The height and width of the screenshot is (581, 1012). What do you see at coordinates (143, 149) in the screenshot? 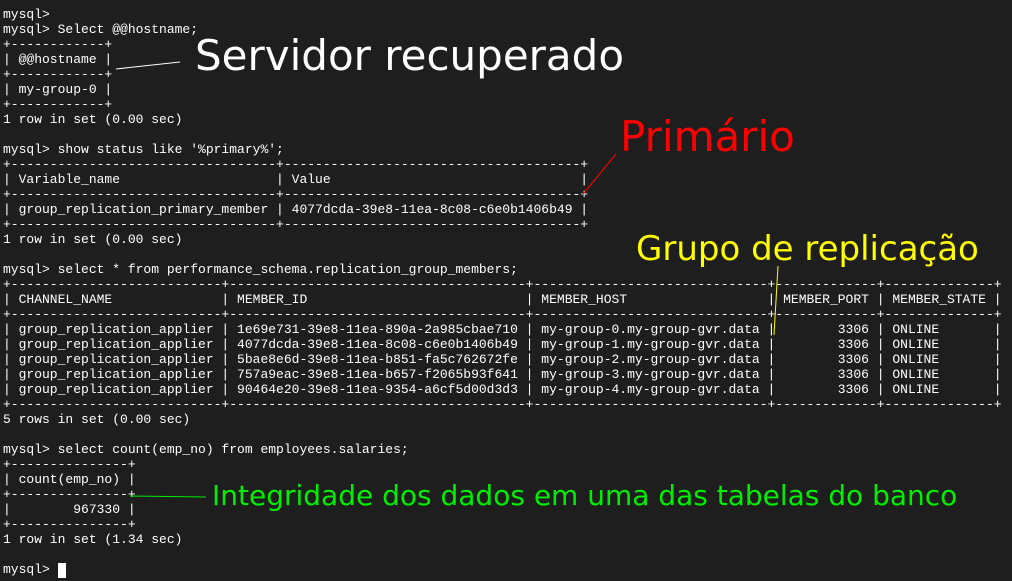
I see `terminal-line: mysql> show status like '%primary%';` at bounding box center [143, 149].